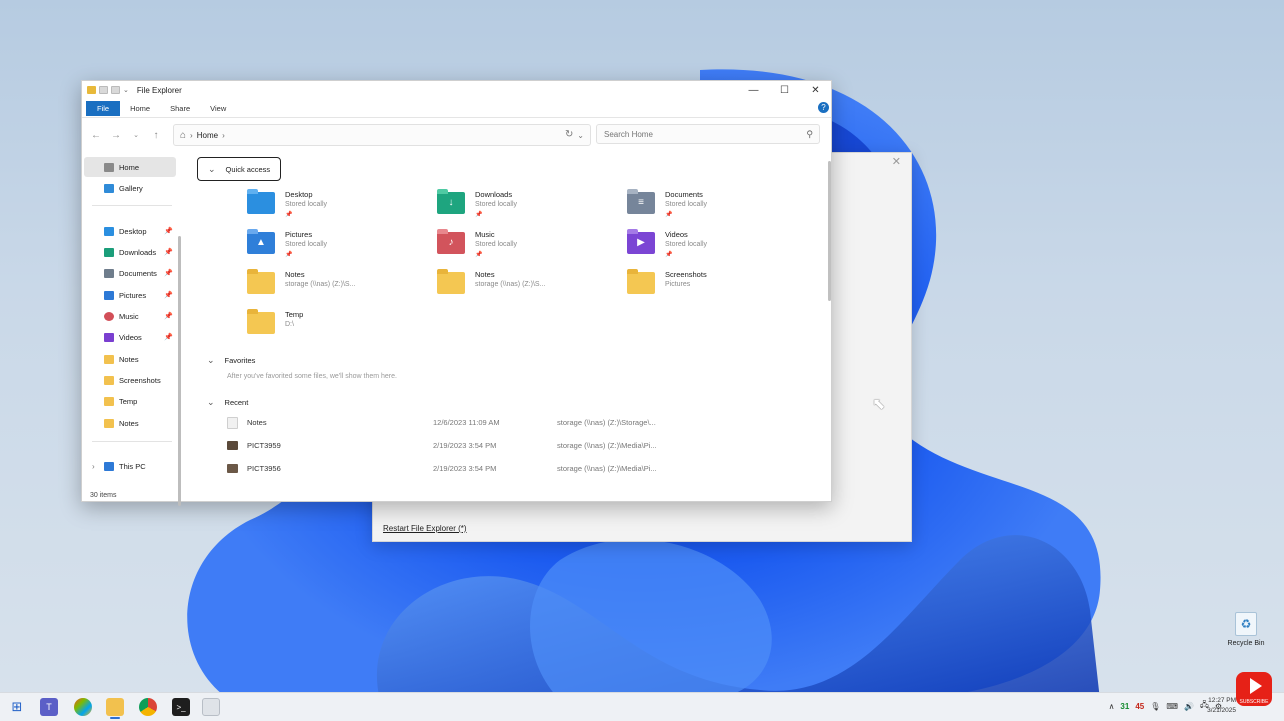 The height and width of the screenshot is (721, 1284). What do you see at coordinates (823, 107) in the screenshot?
I see `help-button: ?` at bounding box center [823, 107].